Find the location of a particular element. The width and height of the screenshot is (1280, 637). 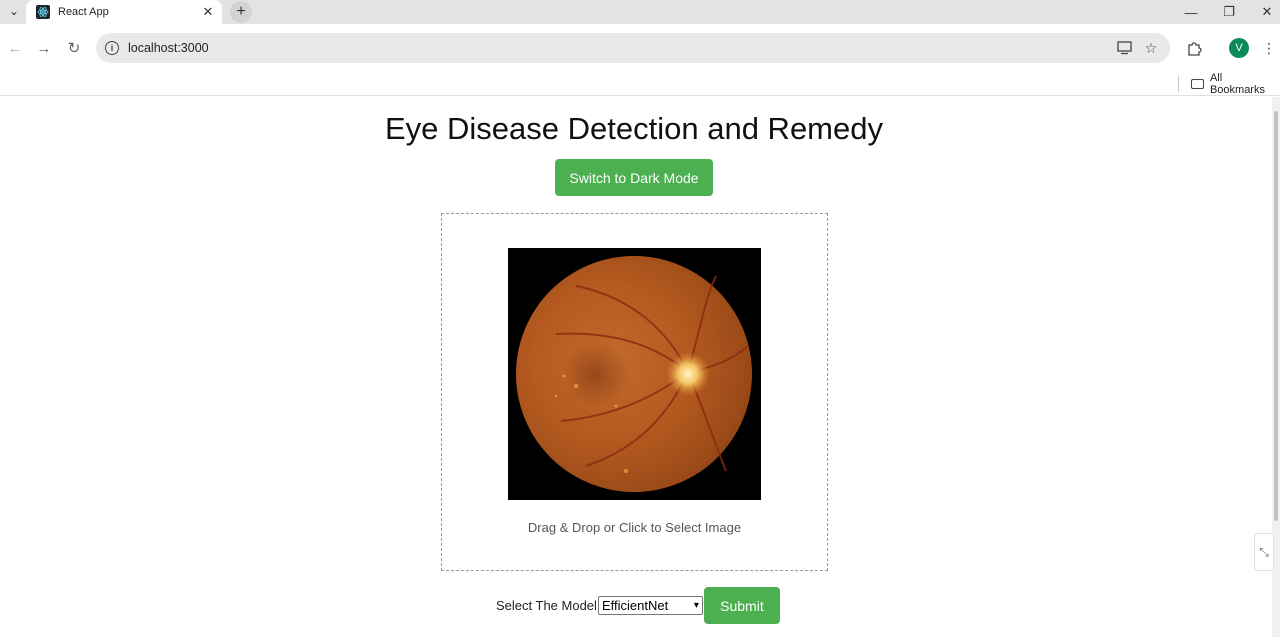

tab-title: React App is located at coordinates (83, 12).